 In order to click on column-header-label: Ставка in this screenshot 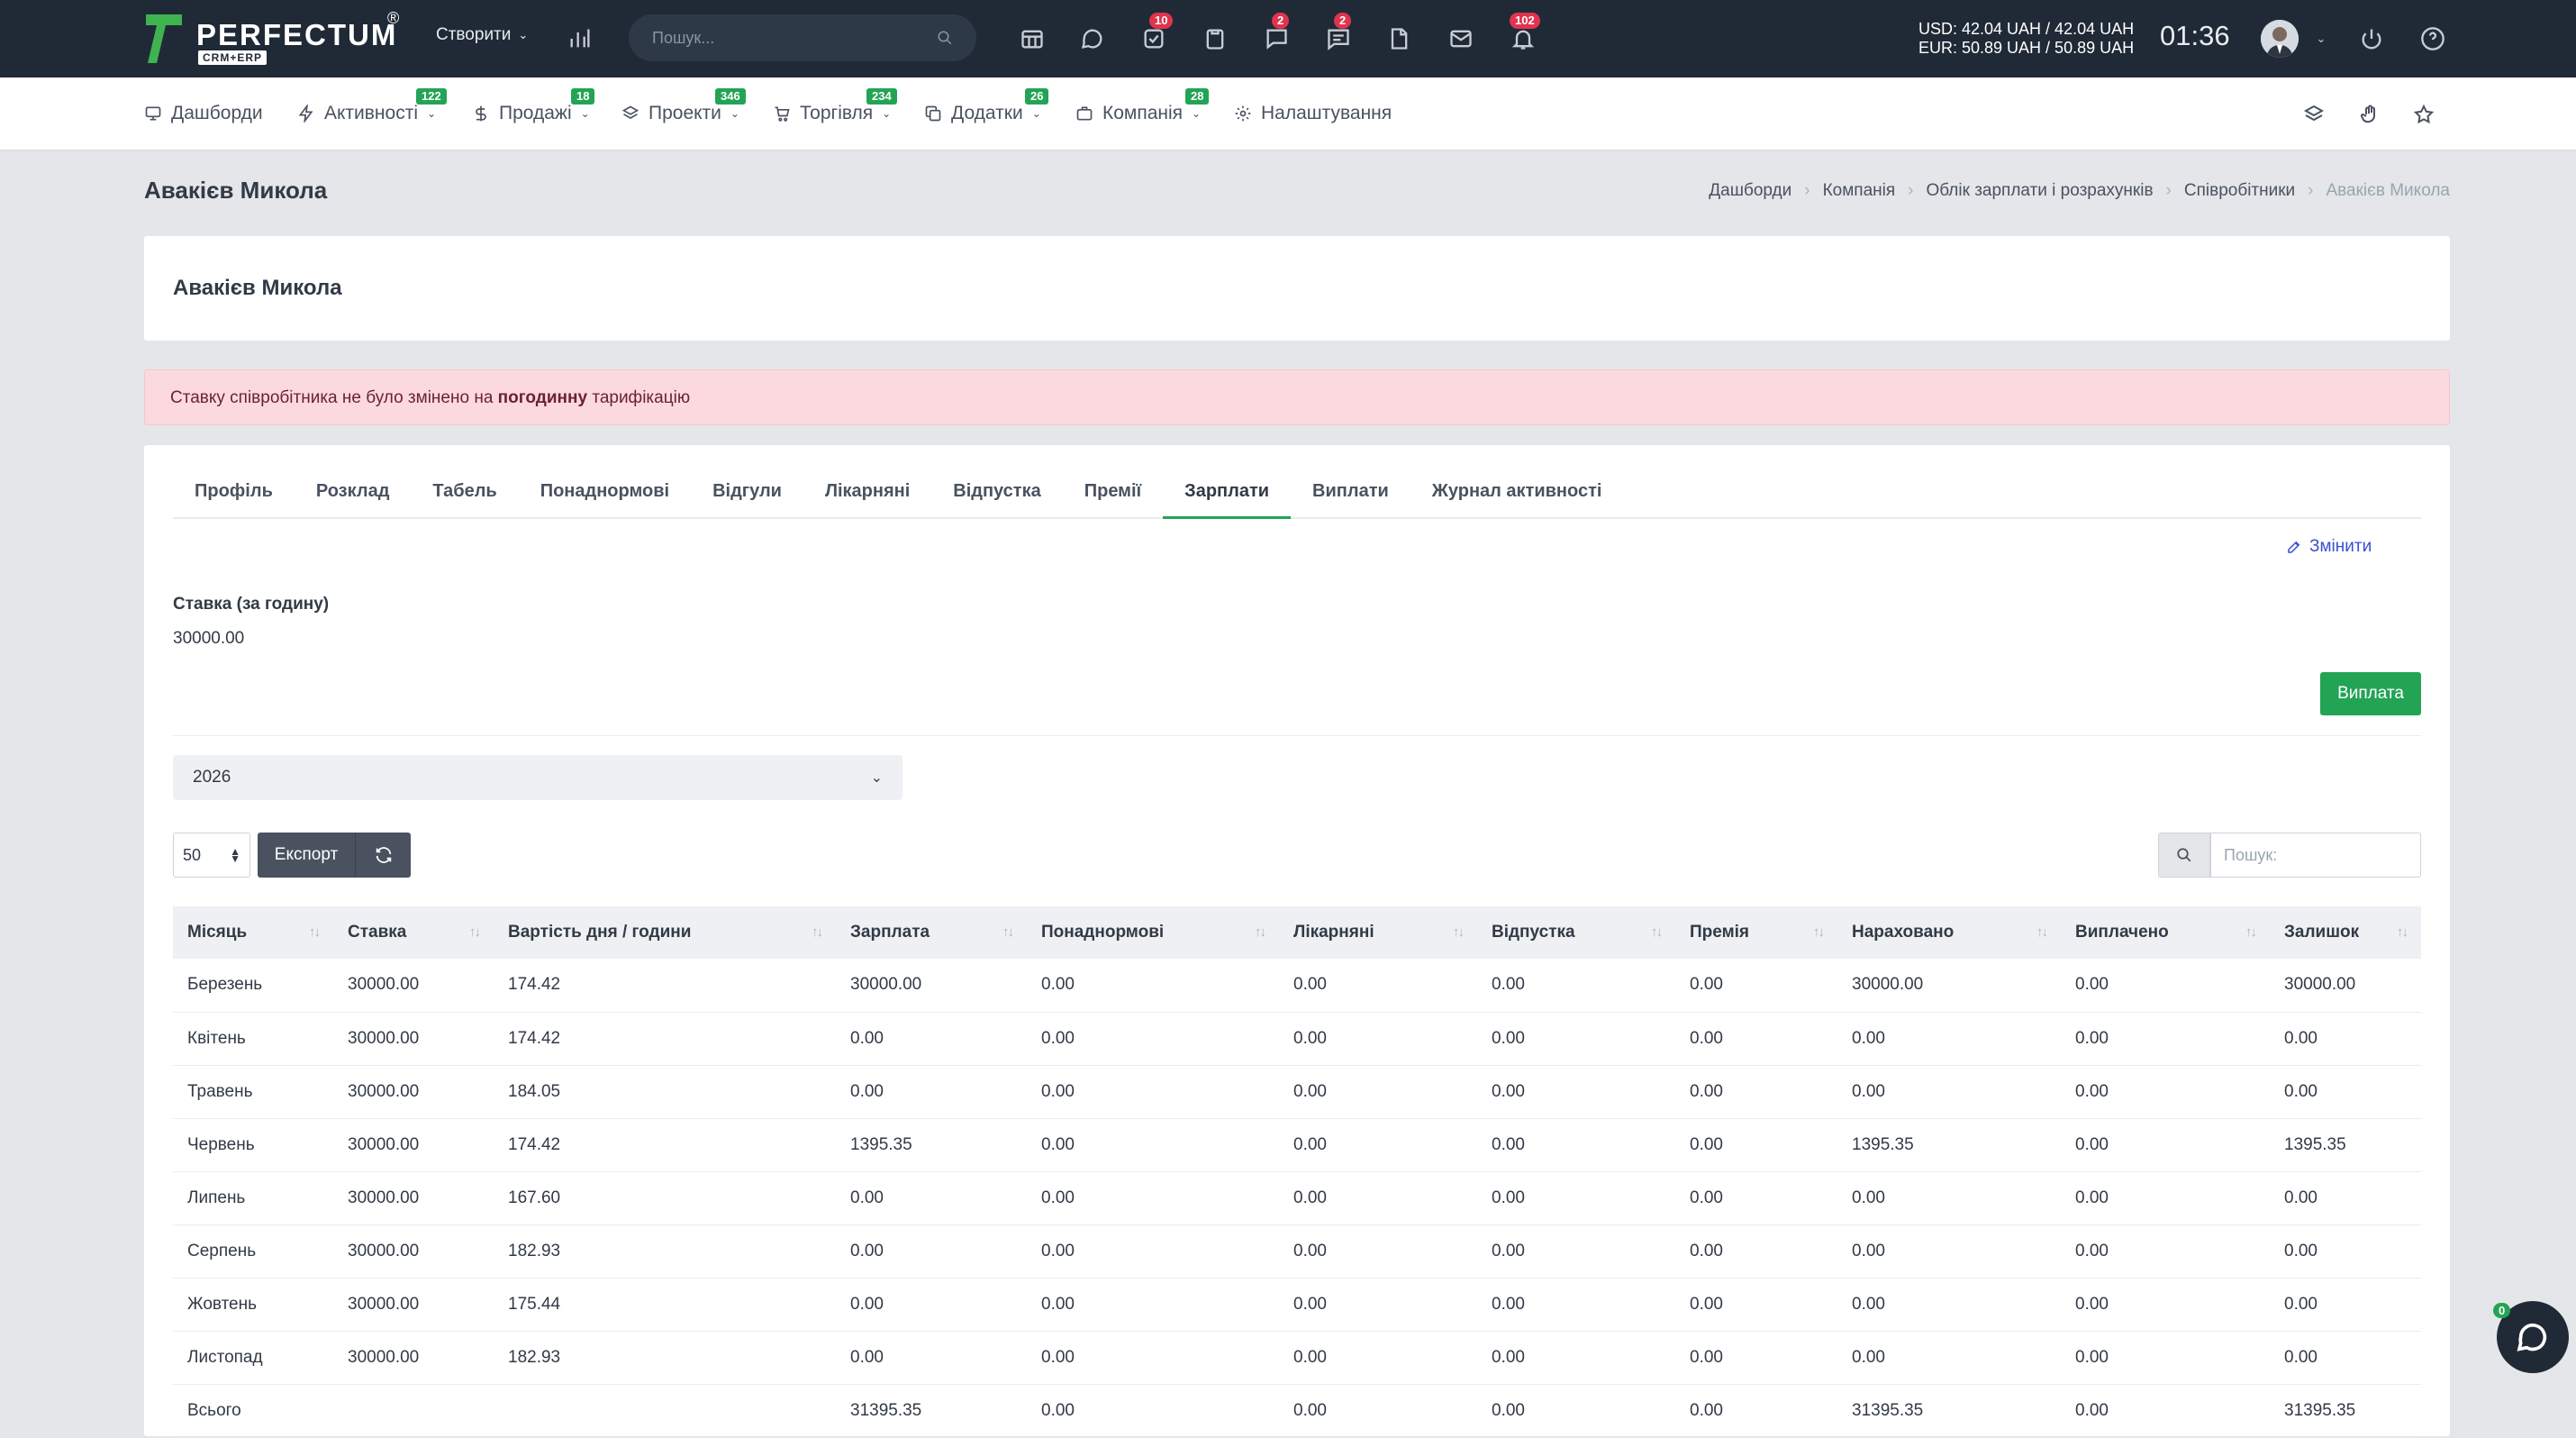, I will do `click(377, 932)`.